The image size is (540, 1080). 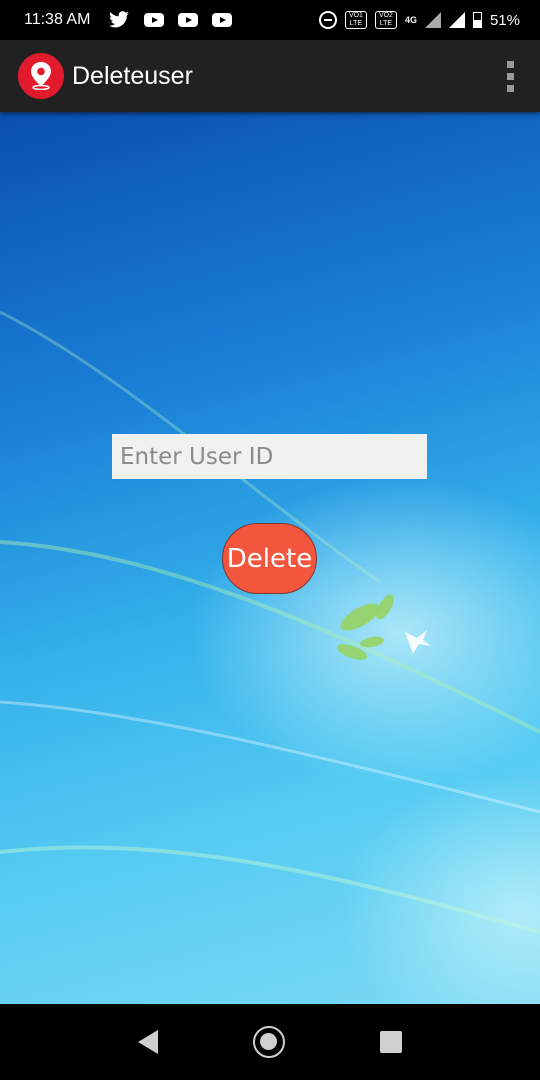 I want to click on battery-icon, so click(x=477, y=20).